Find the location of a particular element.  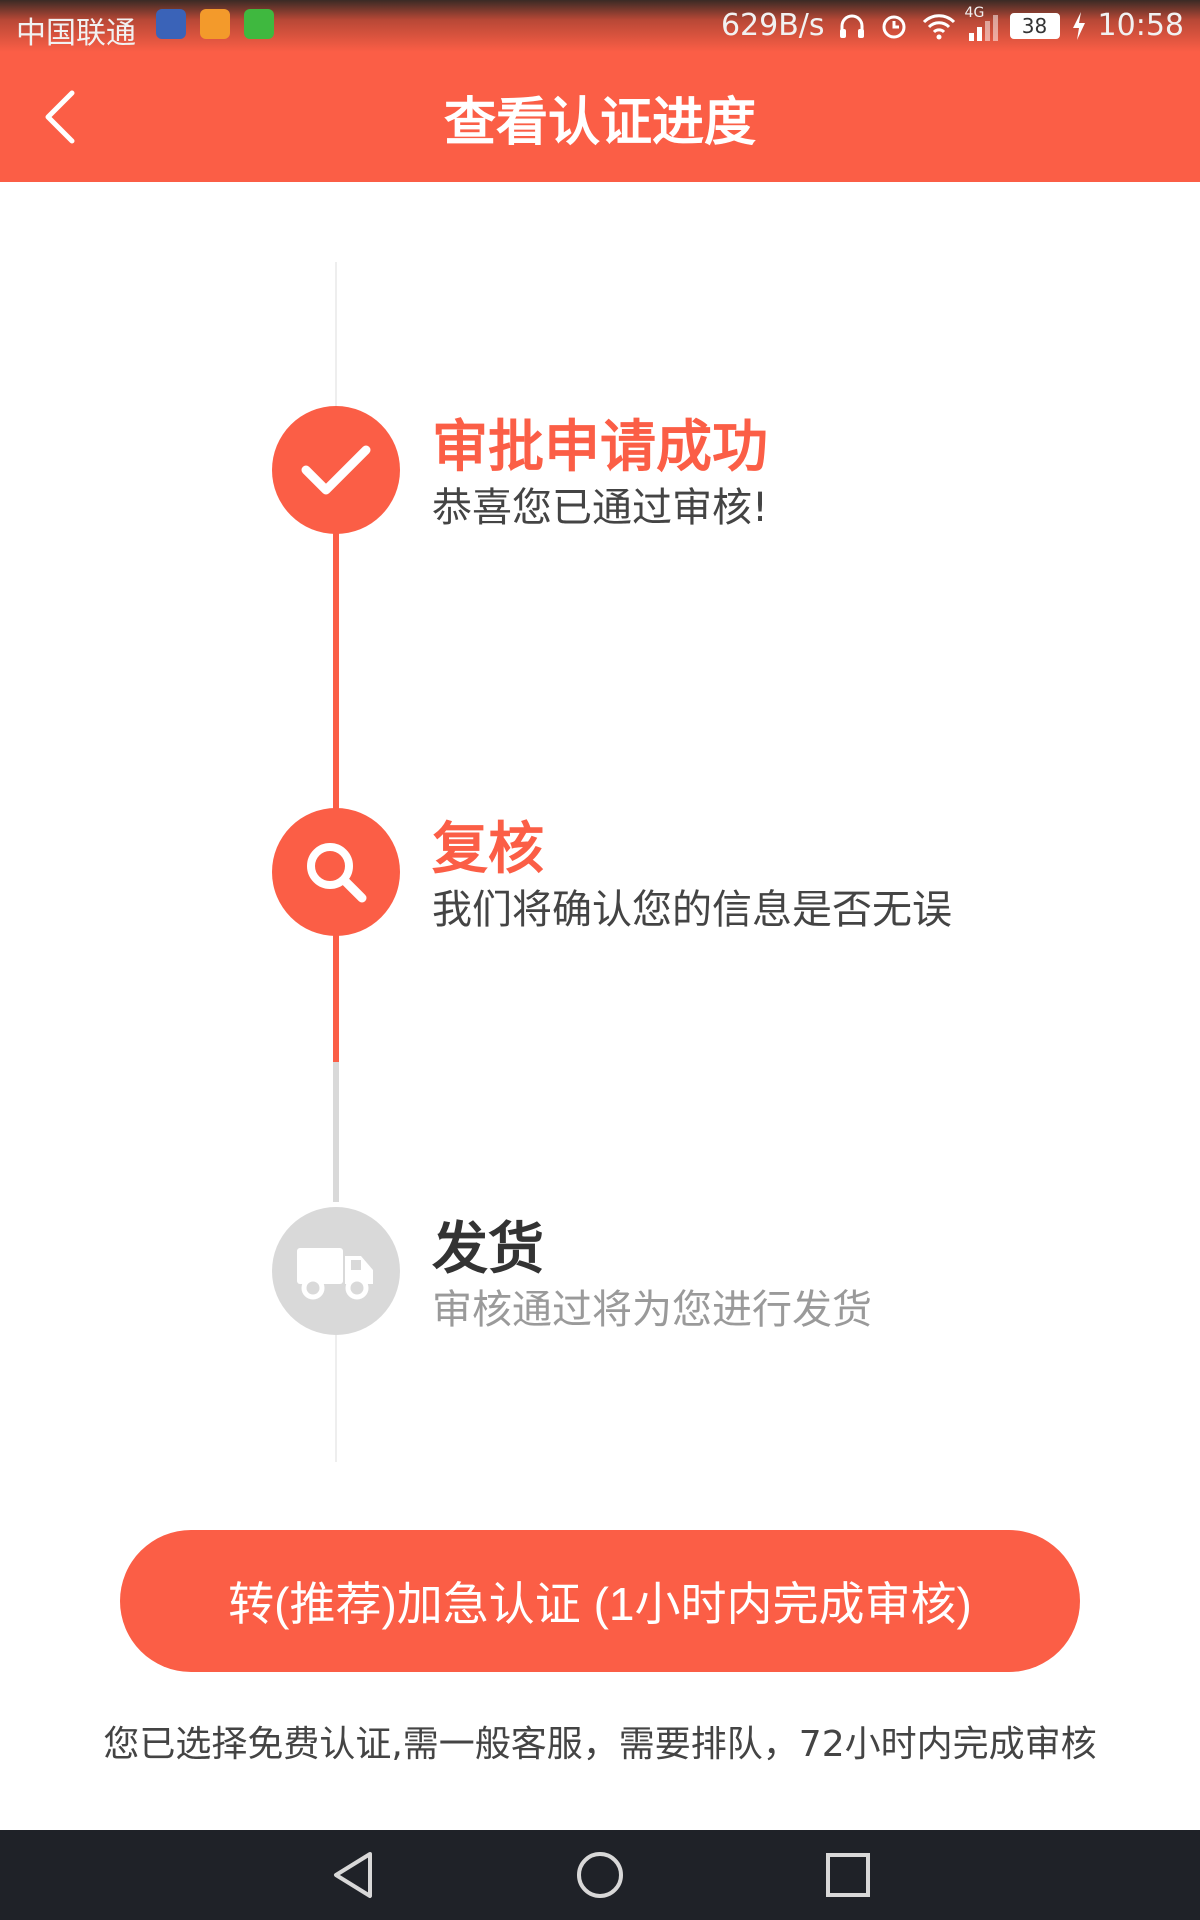

step-title: 复核 is located at coordinates (488, 849).